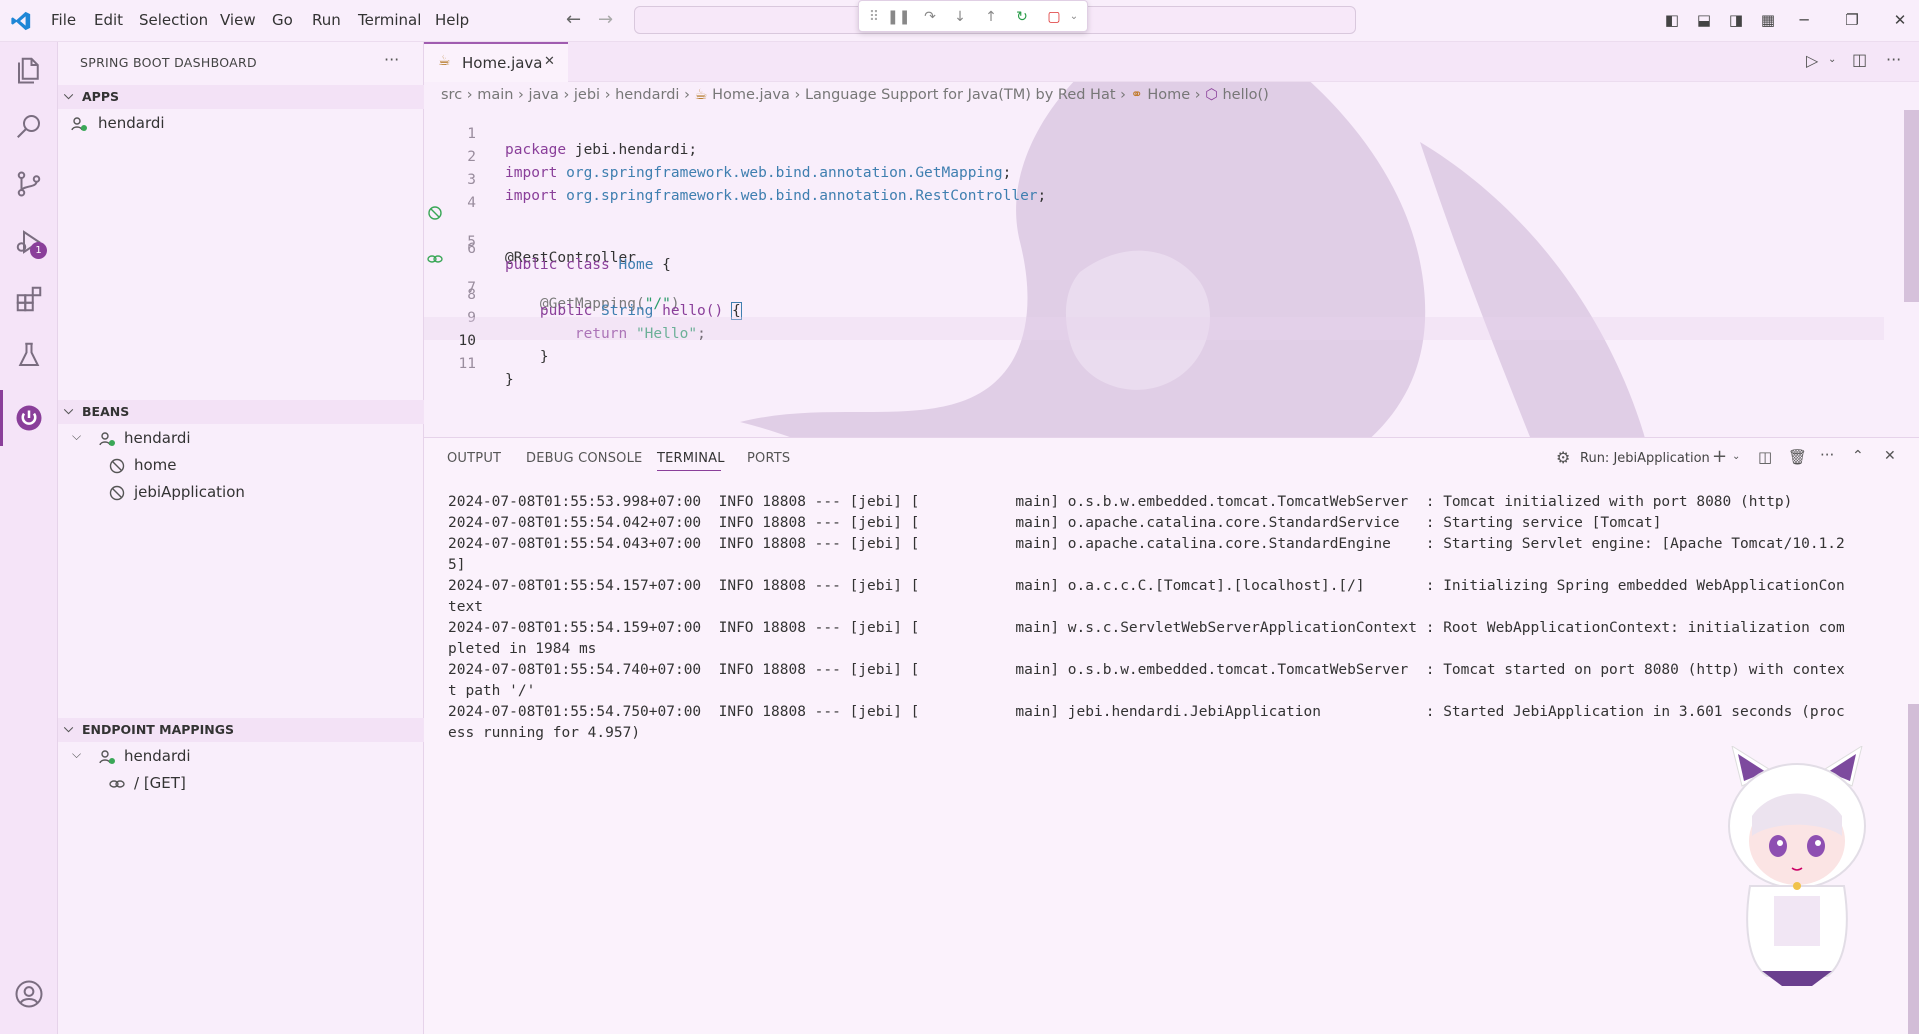 This screenshot has width=1919, height=1034. I want to click on menu-go: Go, so click(282, 20).